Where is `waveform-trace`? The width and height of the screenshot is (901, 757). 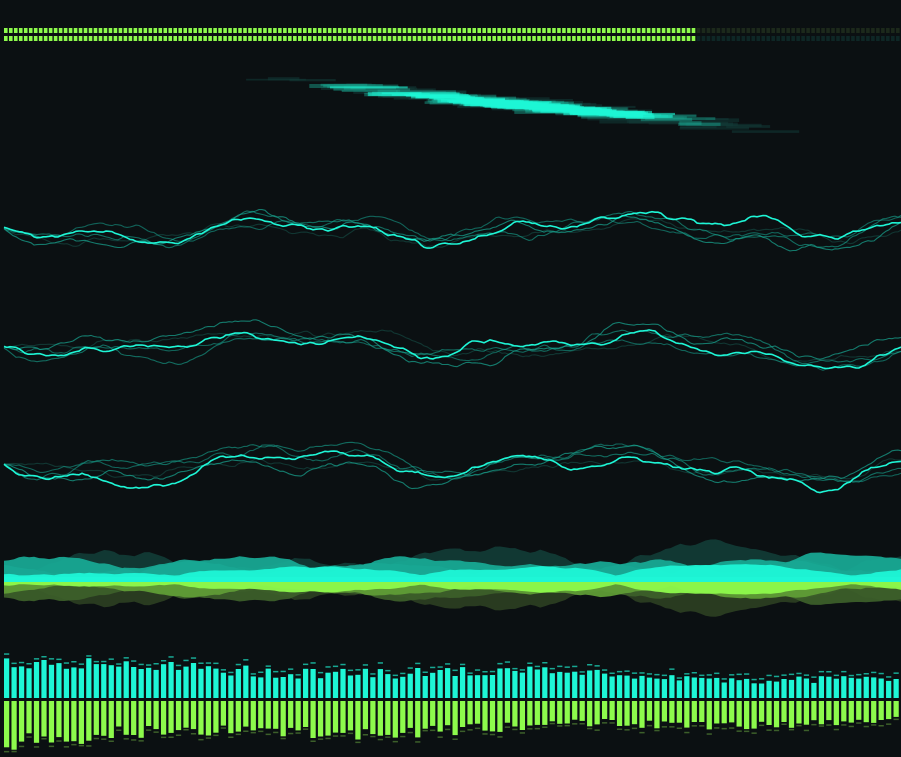 waveform-trace is located at coordinates (452, 467).